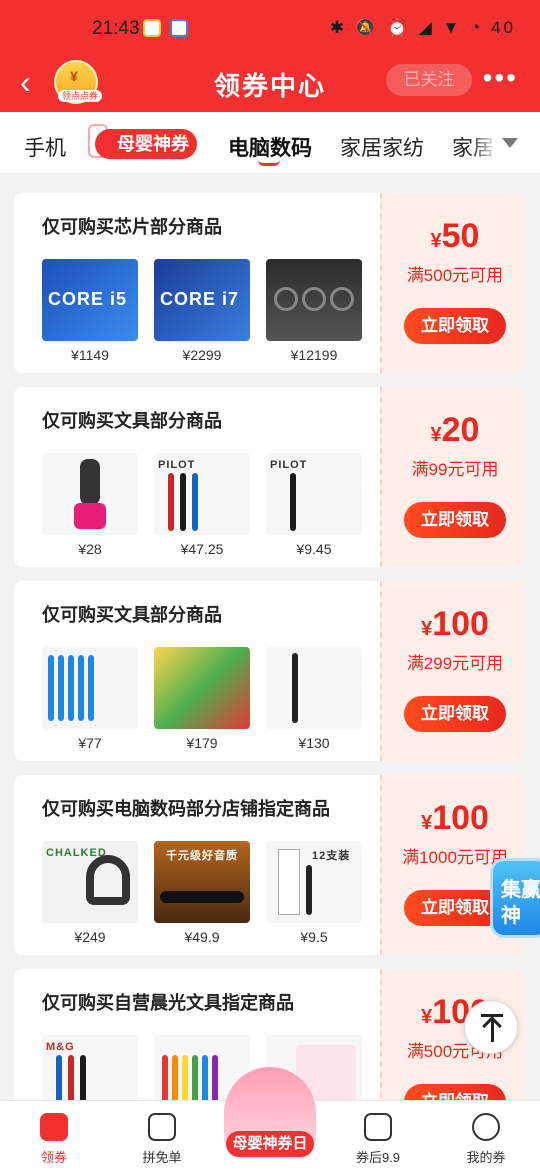  Describe the element at coordinates (455, 469) in the screenshot. I see `coupon-condition: 满99元可用` at that location.